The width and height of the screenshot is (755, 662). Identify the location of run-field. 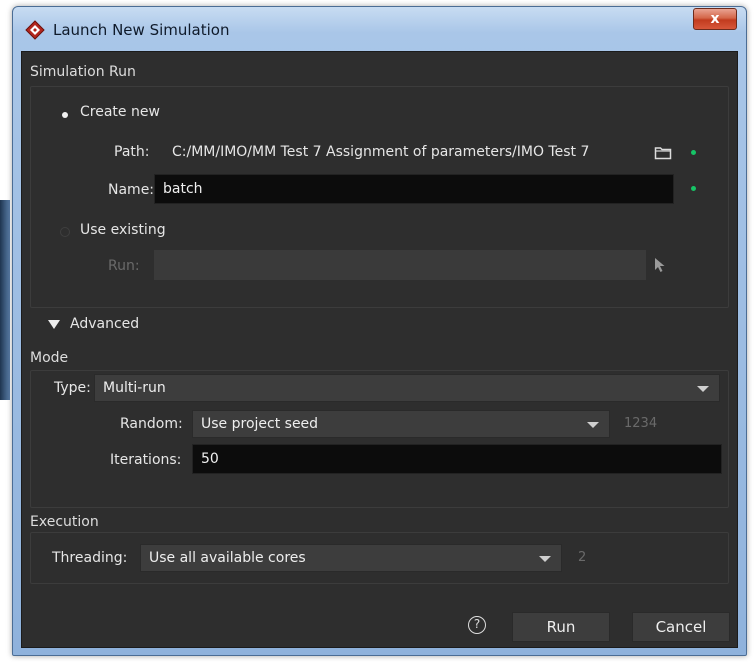
(400, 265).